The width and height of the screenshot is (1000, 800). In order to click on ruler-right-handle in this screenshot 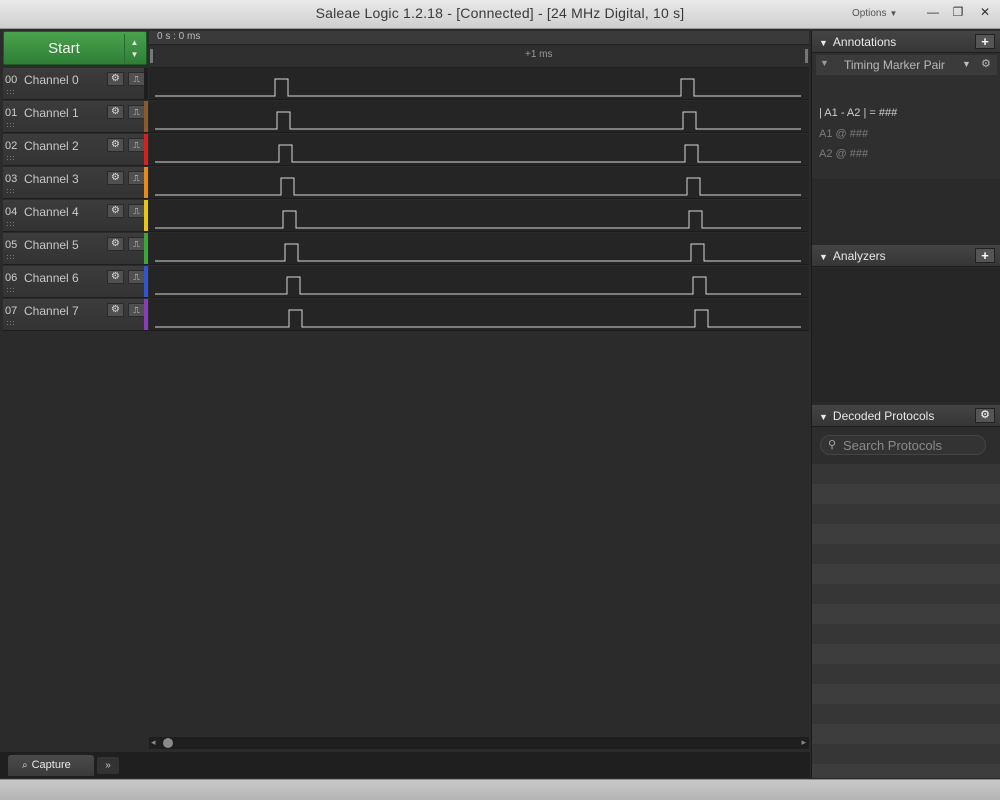, I will do `click(806, 56)`.